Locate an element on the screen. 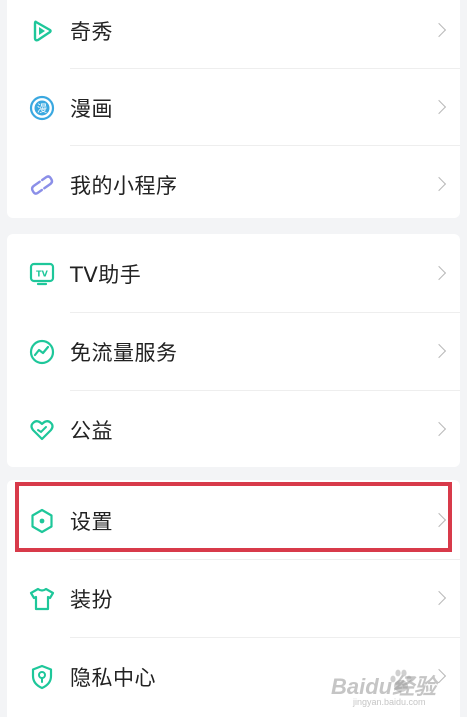 The height and width of the screenshot is (717, 467). menu-item-settings: 设置 is located at coordinates (233, 520).